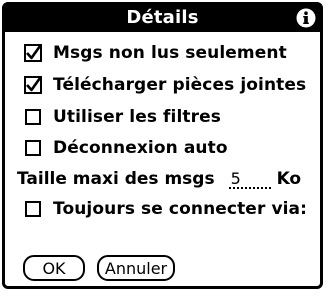  Describe the element at coordinates (289, 179) in the screenshot. I see `max-size-unit: Ko` at that location.